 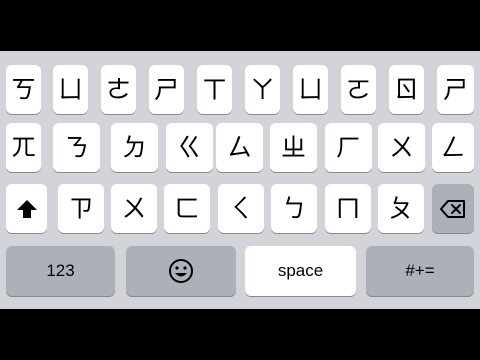 I want to click on key-r3-7: ㄆ, so click(x=401, y=208).